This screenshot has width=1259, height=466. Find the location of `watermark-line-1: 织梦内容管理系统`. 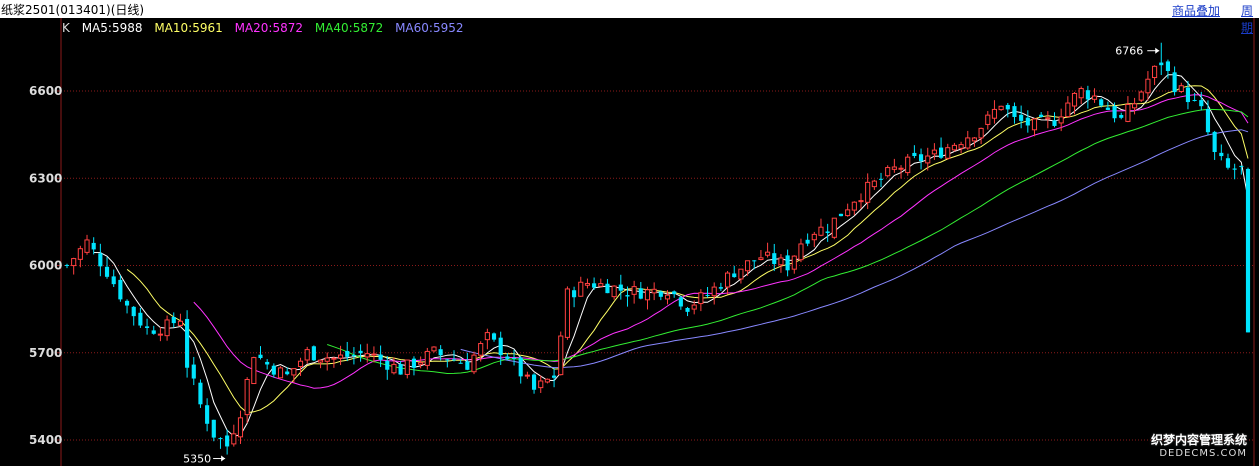

watermark-line-1: 织梦内容管理系统 is located at coordinates (1198, 440).